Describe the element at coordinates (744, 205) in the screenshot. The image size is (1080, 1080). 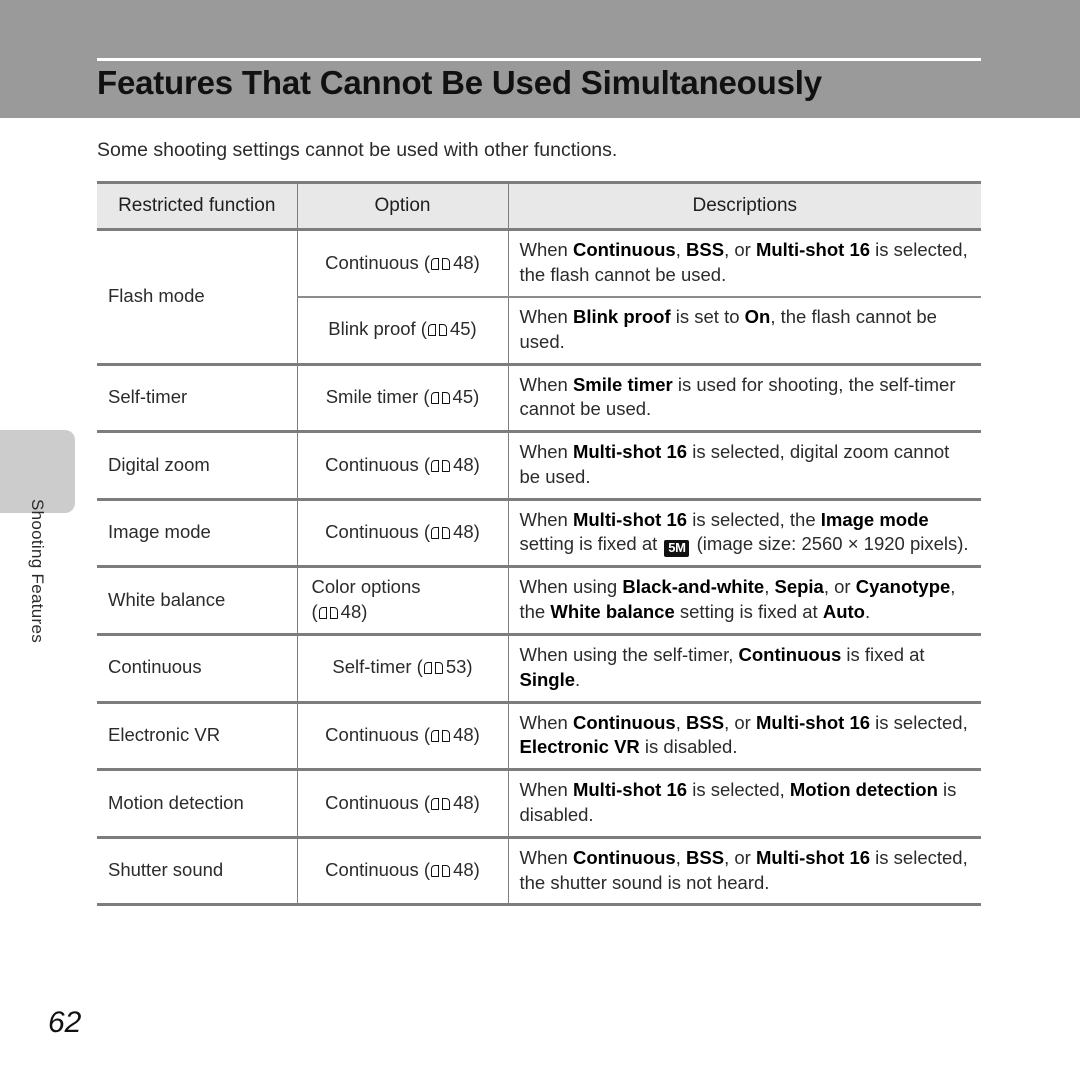
I see `column-header-descriptions: Descriptions` at that location.